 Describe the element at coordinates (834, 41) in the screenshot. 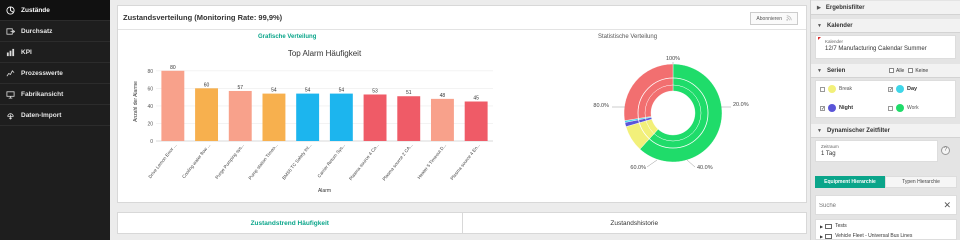

I see `calendar-label: Kalender` at that location.